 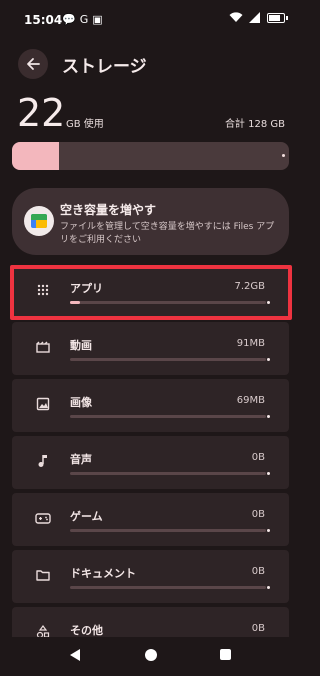 I want to click on highlight-outline, so click(x=151, y=292).